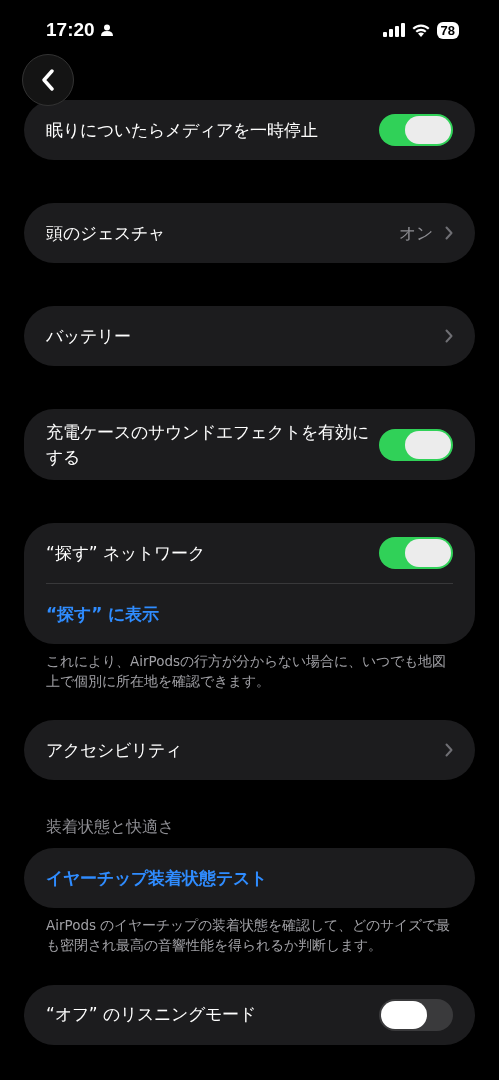 The width and height of the screenshot is (499, 1080). What do you see at coordinates (447, 30) in the screenshot?
I see `battery-level: 78` at bounding box center [447, 30].